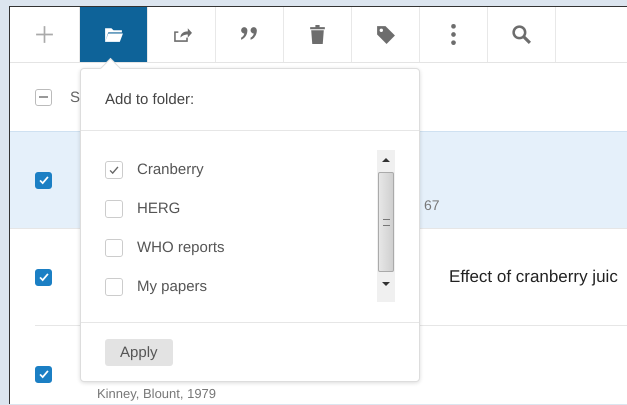 The height and width of the screenshot is (405, 627). I want to click on select-all-checkbox, so click(43, 97).